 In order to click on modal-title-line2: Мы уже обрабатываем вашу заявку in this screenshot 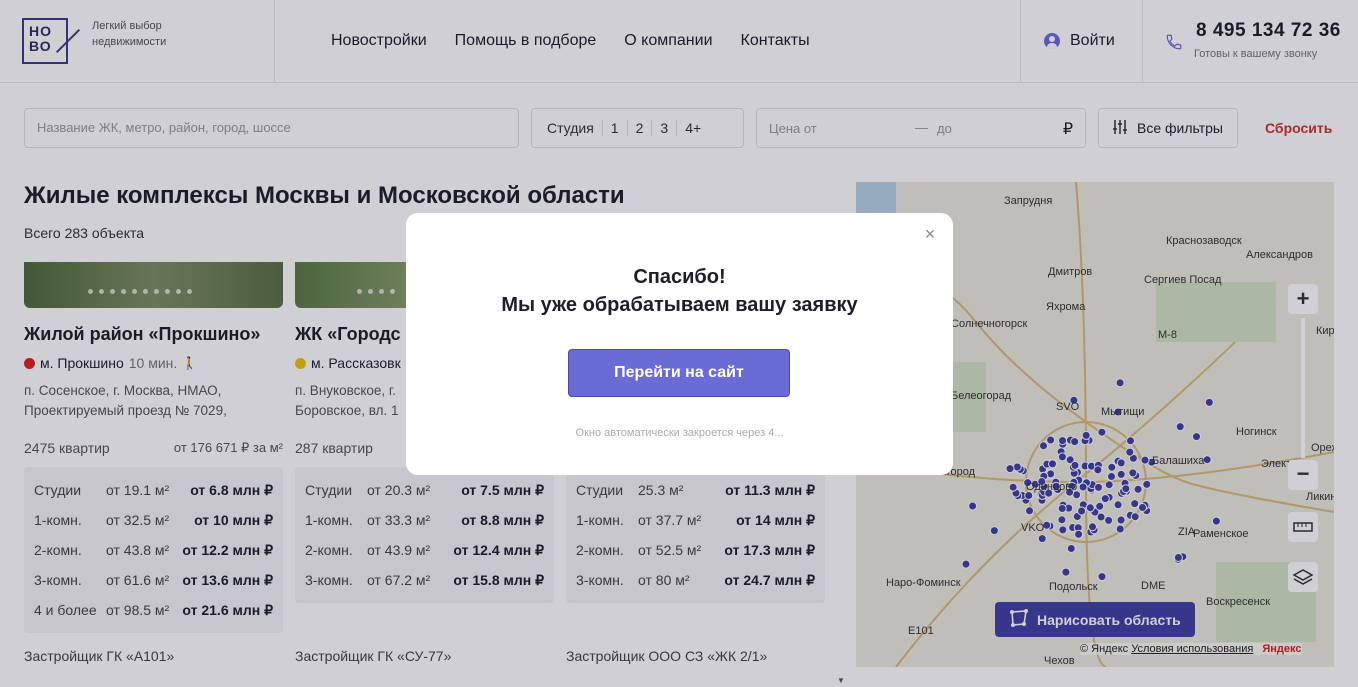, I will do `click(679, 305)`.